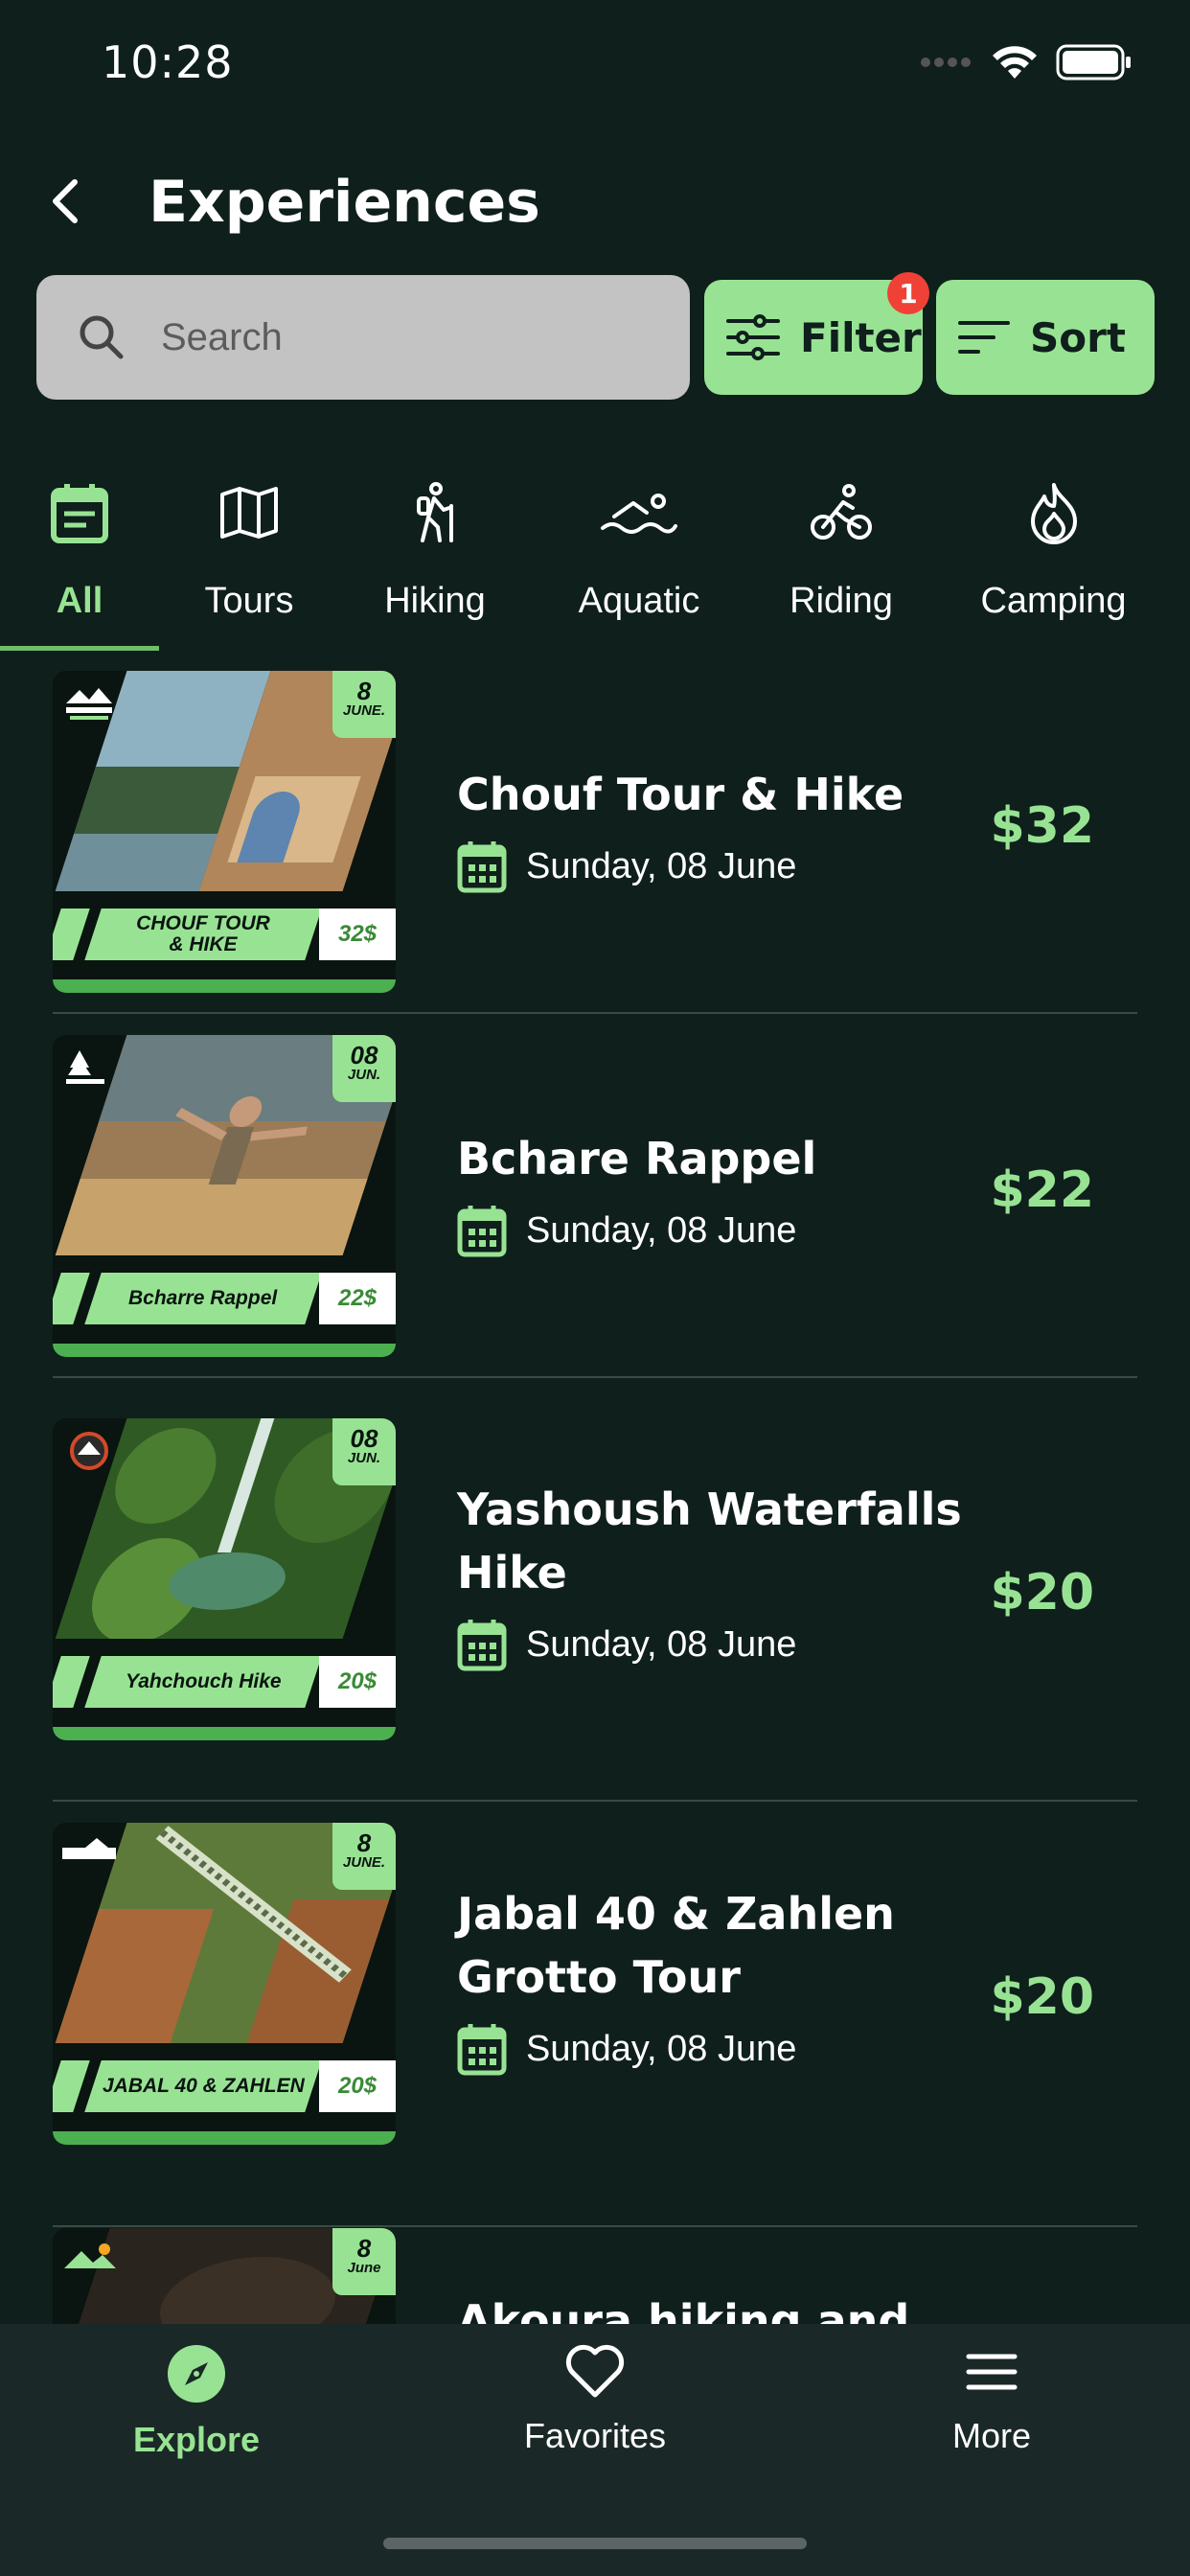  What do you see at coordinates (681, 794) in the screenshot?
I see `experience-title: Chouf Tour & Hike` at bounding box center [681, 794].